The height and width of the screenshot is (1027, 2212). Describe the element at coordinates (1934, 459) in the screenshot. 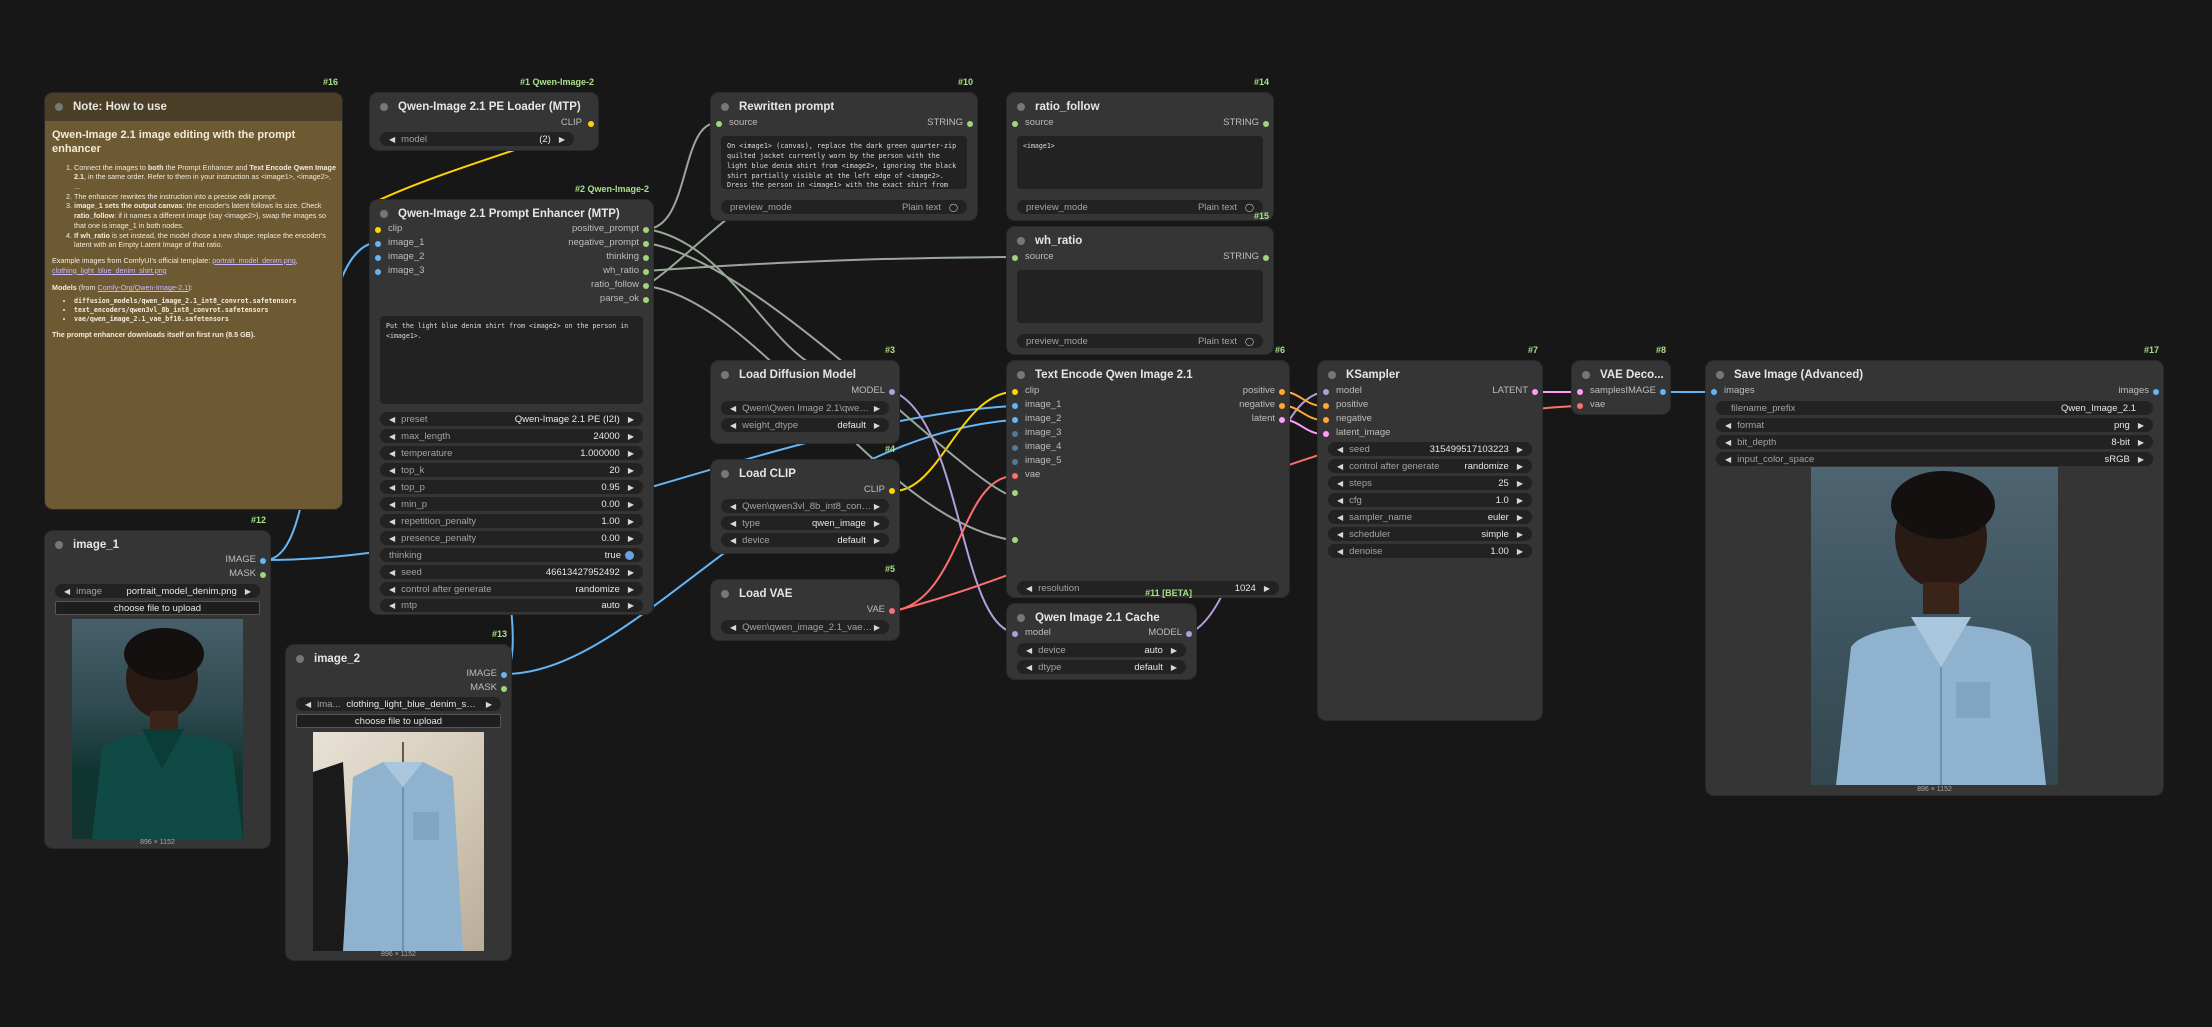

I see `color-space-select: ◀ input_color_space sRGB ▶` at that location.